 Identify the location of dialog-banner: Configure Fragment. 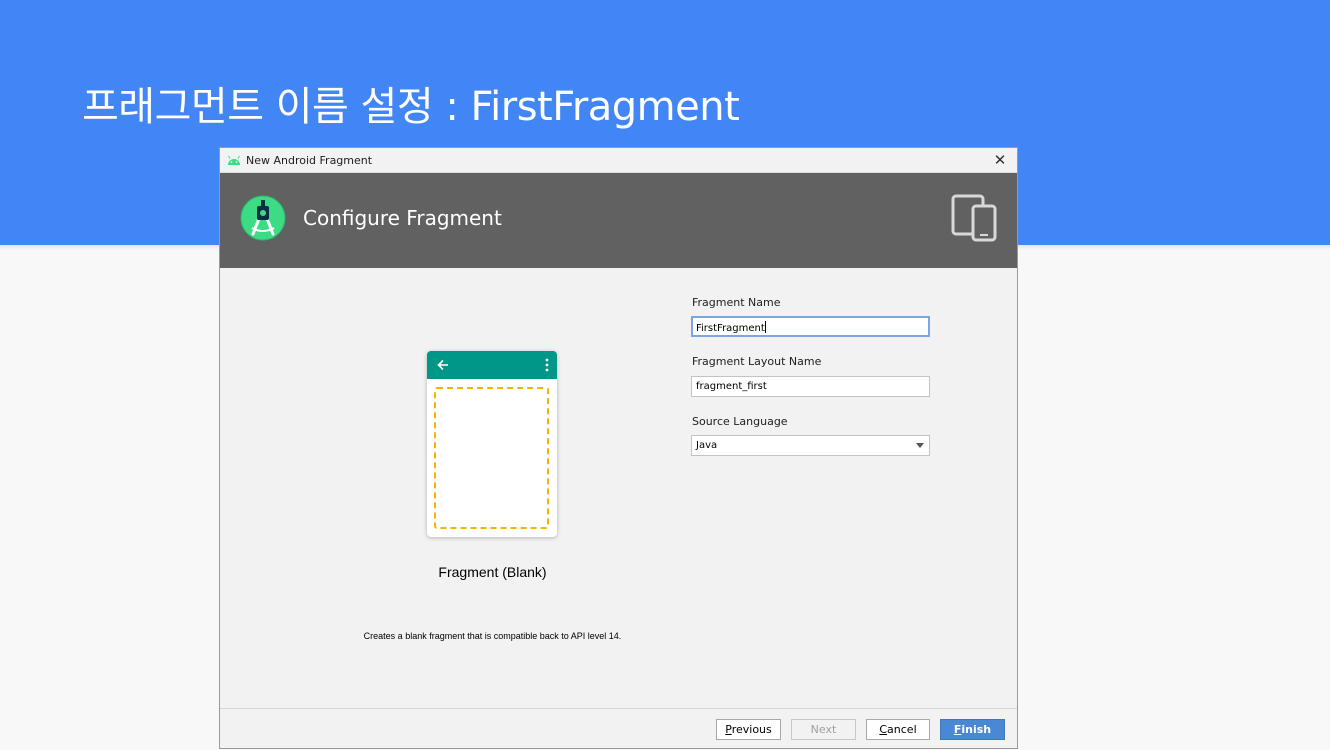
(618, 220).